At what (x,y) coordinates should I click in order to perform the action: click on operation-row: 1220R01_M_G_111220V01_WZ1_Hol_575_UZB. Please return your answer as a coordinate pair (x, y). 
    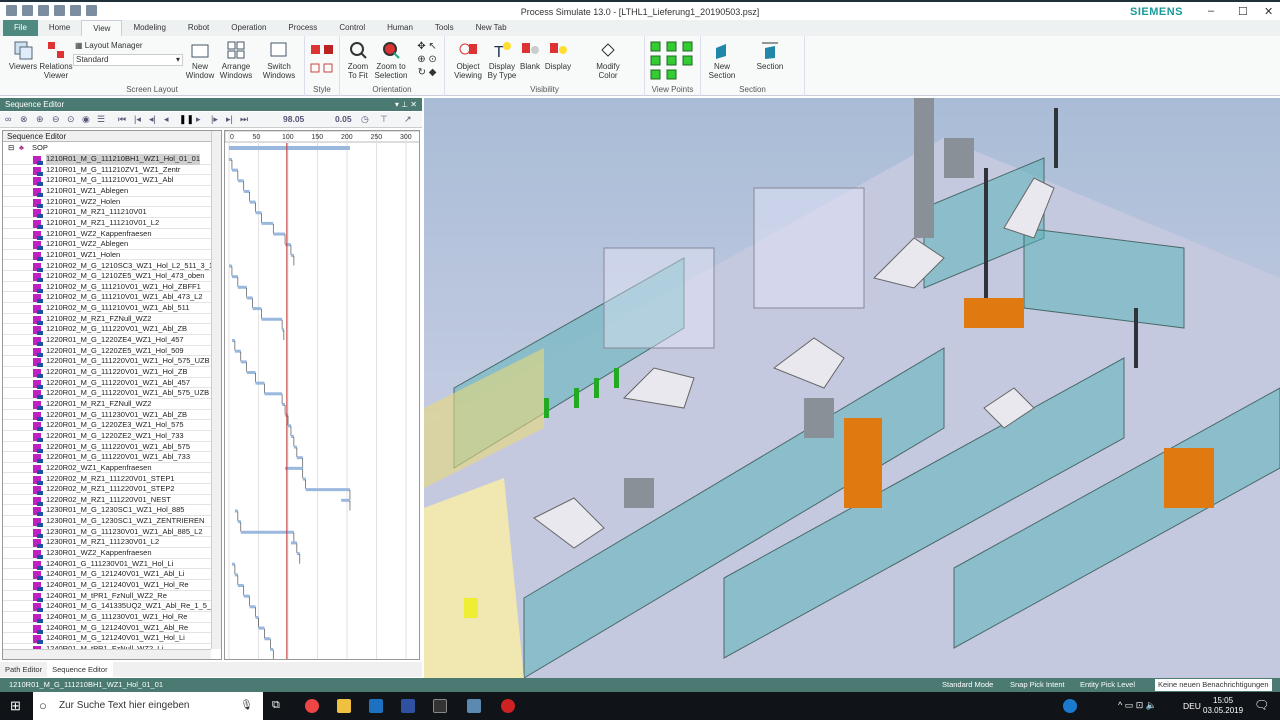
    Looking at the image, I should click on (107, 362).